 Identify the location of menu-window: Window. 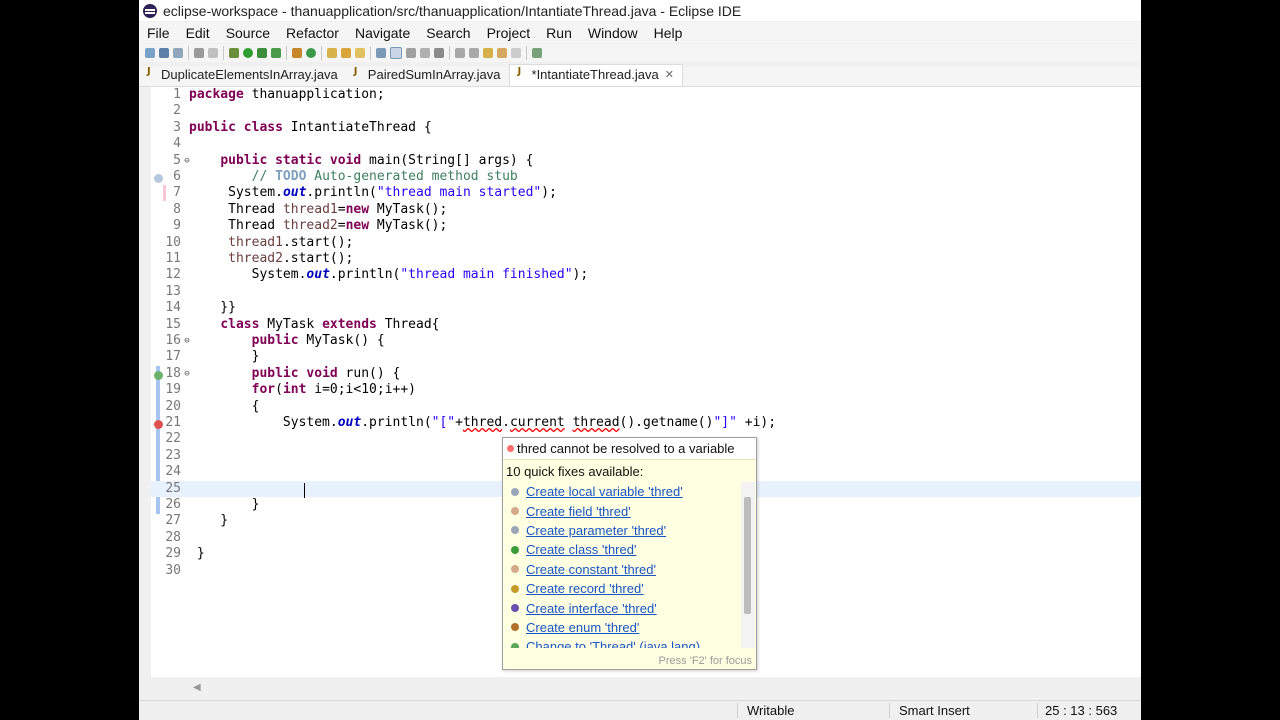
(613, 33).